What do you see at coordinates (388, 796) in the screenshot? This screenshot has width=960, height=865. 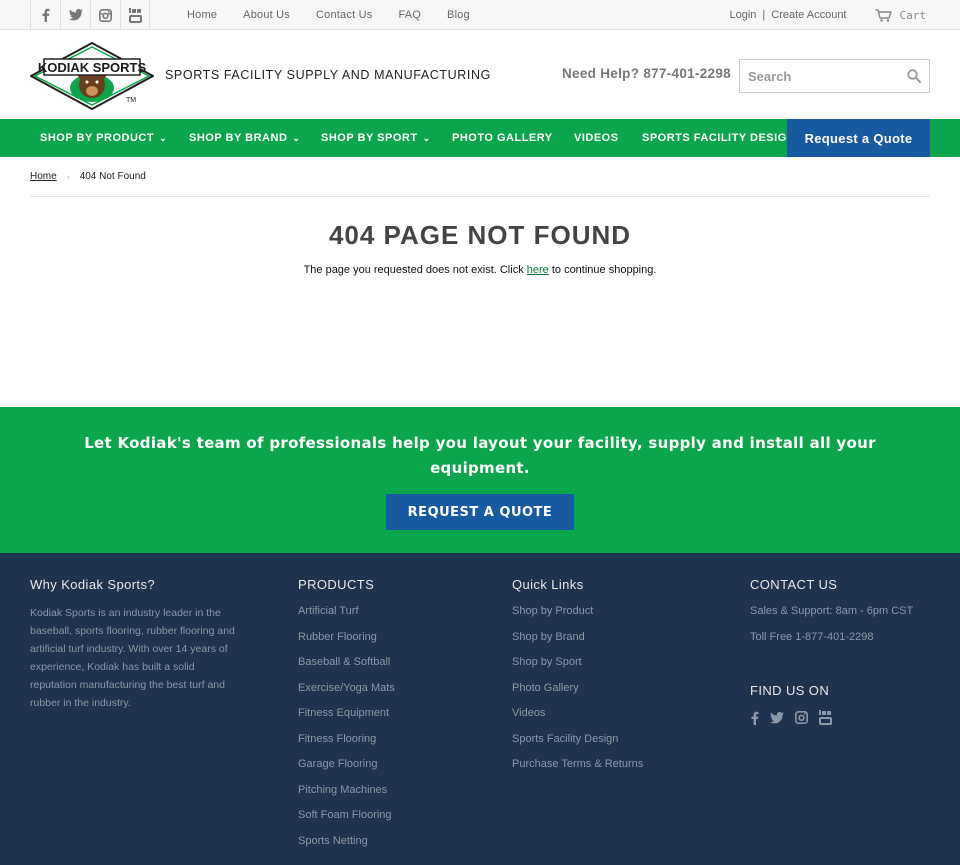 I see `footer-link: Pitching Machines` at bounding box center [388, 796].